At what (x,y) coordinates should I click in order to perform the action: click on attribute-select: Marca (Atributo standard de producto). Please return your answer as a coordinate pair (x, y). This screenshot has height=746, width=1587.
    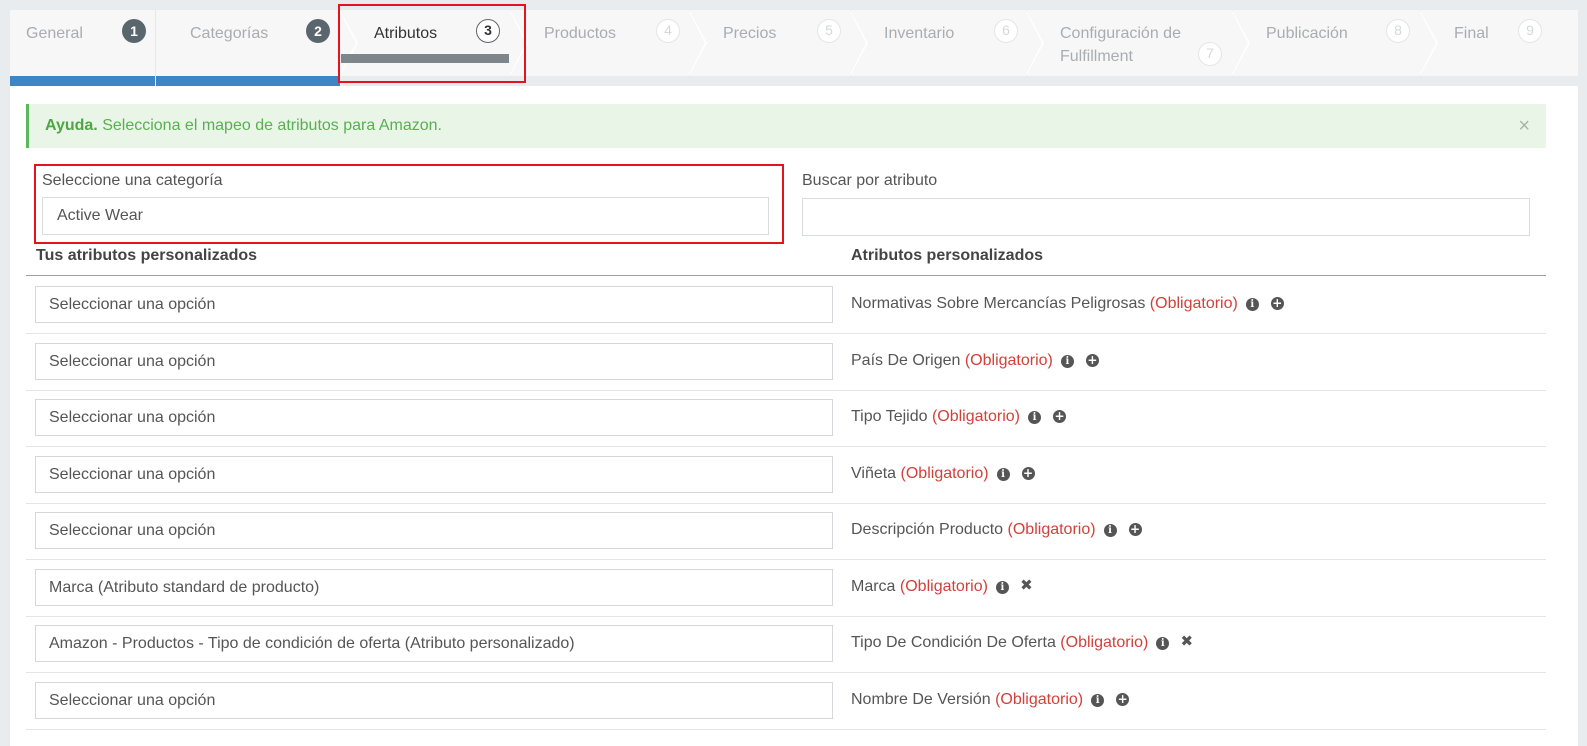
    Looking at the image, I should click on (434, 587).